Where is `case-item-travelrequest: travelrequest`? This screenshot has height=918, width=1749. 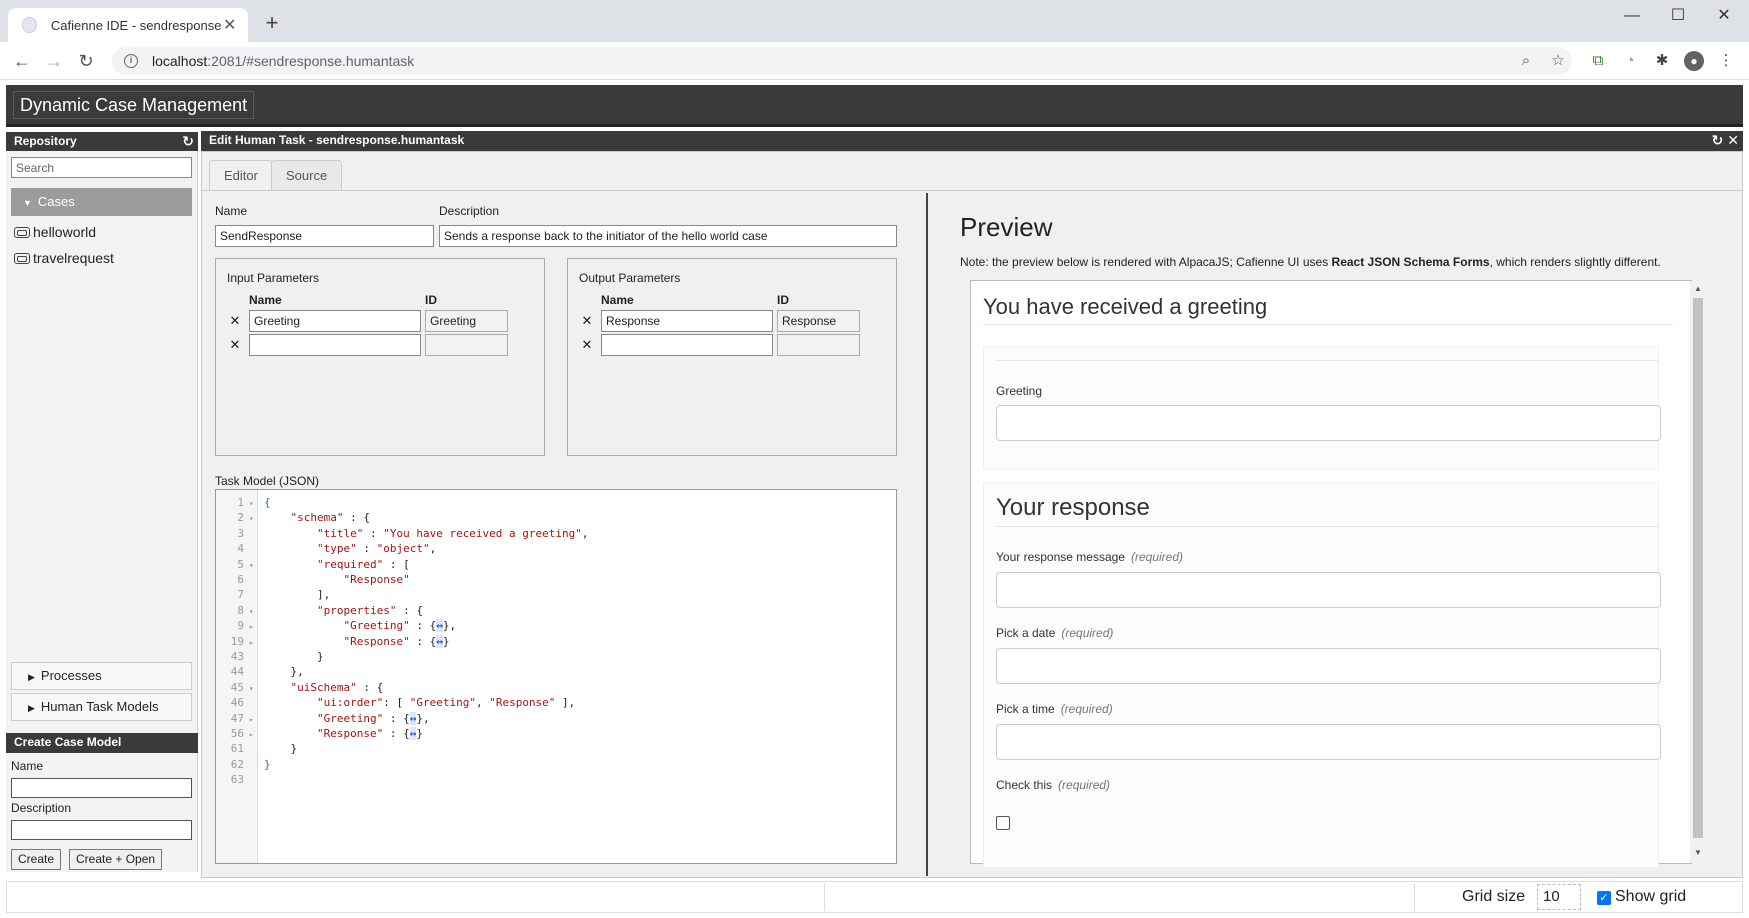
case-item-travelrequest: travelrequest is located at coordinates (64, 258).